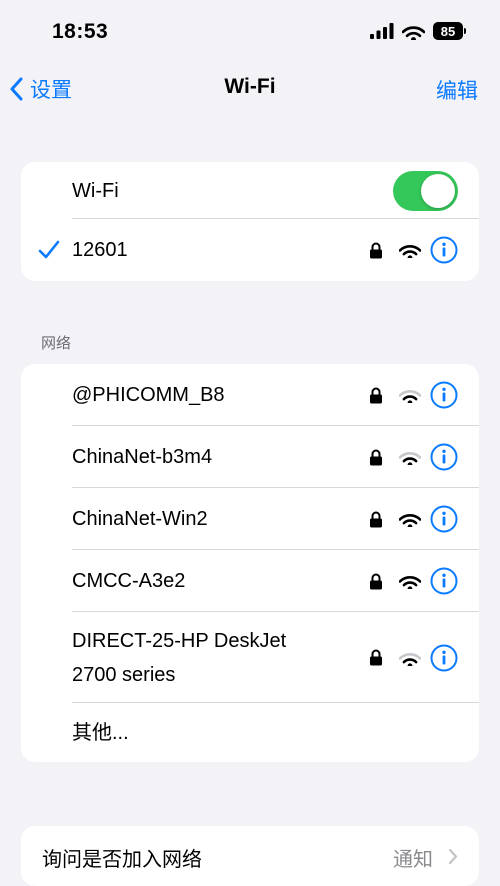 This screenshot has height=886, width=500. I want to click on network-name: ChinaNet-Win2, so click(140, 519).